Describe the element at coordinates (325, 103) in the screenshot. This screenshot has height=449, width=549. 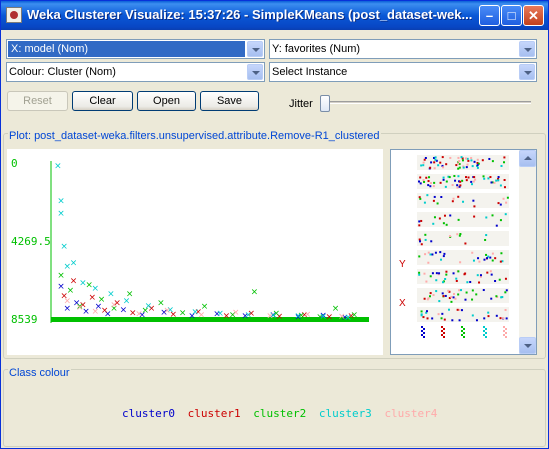
I see `jitter-slider-handle` at that location.